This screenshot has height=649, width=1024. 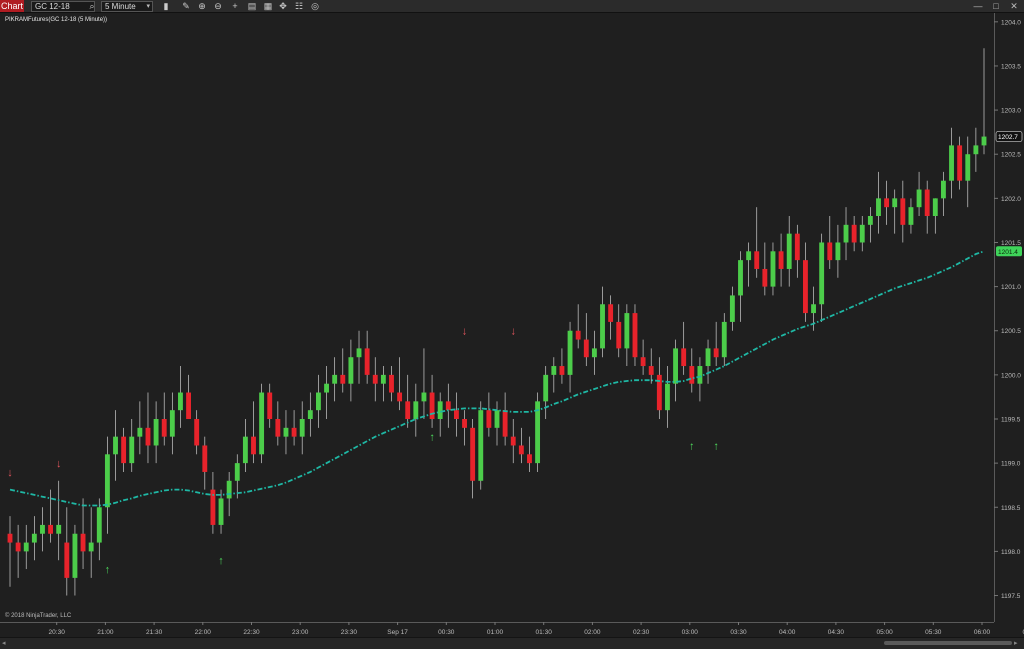 What do you see at coordinates (1018, 643) in the screenshot?
I see `scroll-right-icon: ▸` at bounding box center [1018, 643].